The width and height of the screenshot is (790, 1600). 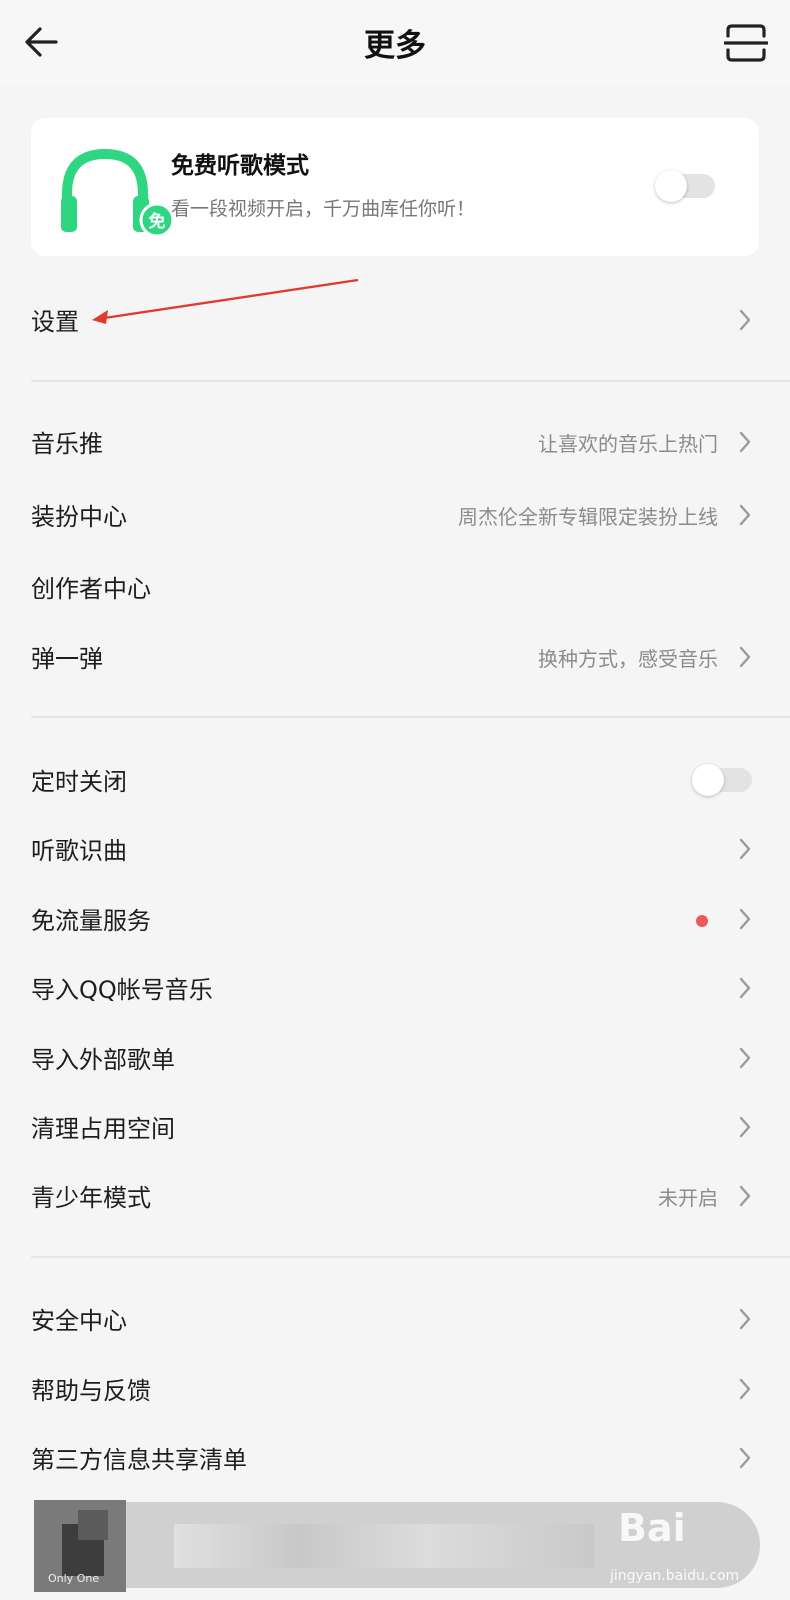 I want to click on promo-title: 免费听歌模式, so click(x=240, y=166).